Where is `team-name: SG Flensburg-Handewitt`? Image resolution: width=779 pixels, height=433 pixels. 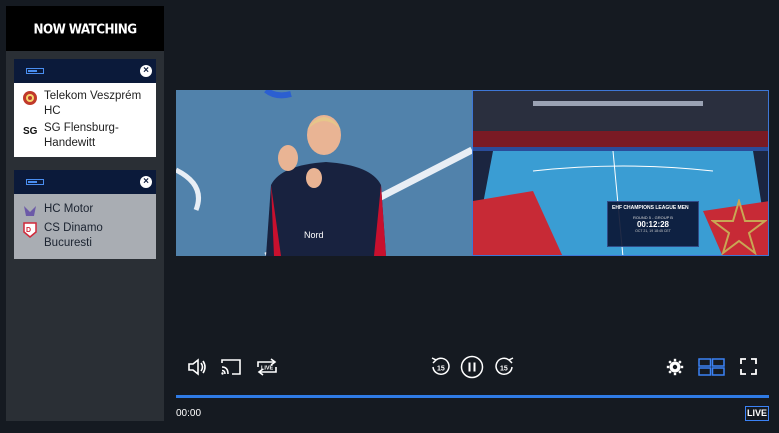
team-name: SG Flensburg-Handewitt is located at coordinates (81, 135).